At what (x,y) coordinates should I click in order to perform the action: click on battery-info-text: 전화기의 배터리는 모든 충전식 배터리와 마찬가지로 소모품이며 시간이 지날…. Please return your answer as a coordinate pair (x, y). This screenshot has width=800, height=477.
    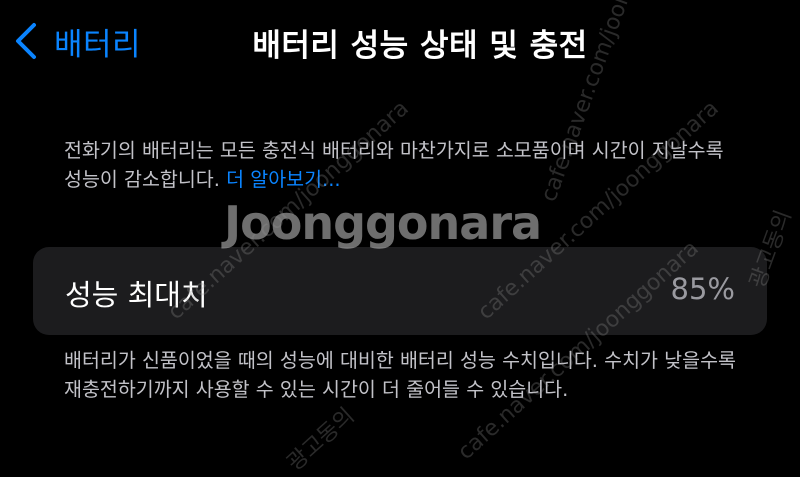
    Looking at the image, I should click on (394, 165).